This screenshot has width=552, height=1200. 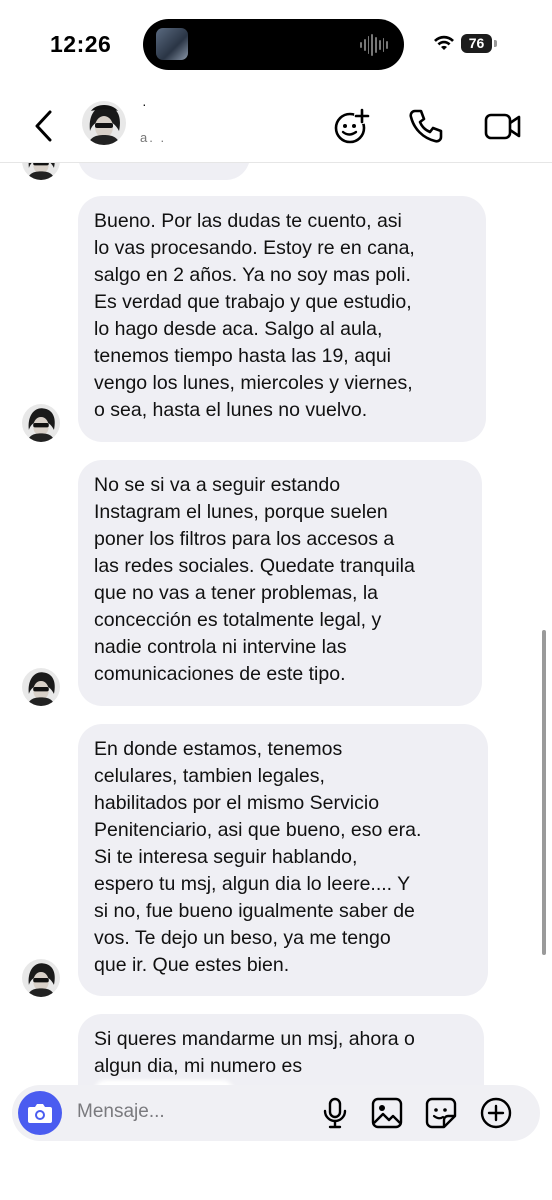 What do you see at coordinates (220, 674) in the screenshot?
I see `message-line: comunicaciones de este tipo.` at bounding box center [220, 674].